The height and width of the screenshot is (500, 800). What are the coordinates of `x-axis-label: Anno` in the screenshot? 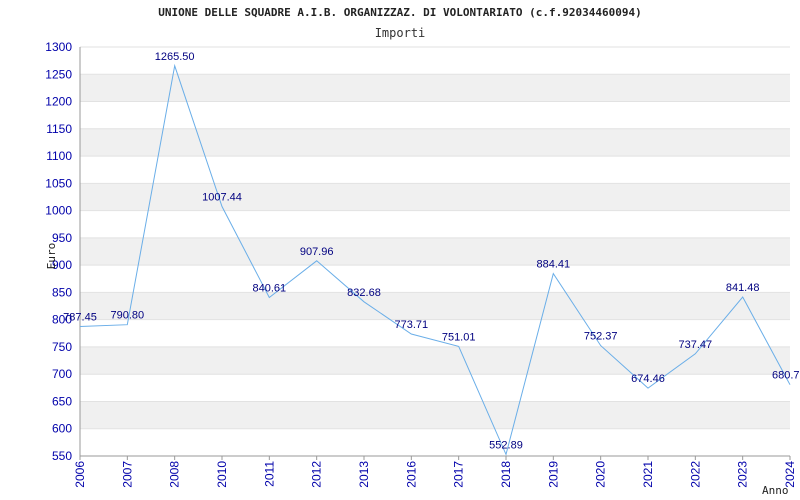 It's located at (775, 490).